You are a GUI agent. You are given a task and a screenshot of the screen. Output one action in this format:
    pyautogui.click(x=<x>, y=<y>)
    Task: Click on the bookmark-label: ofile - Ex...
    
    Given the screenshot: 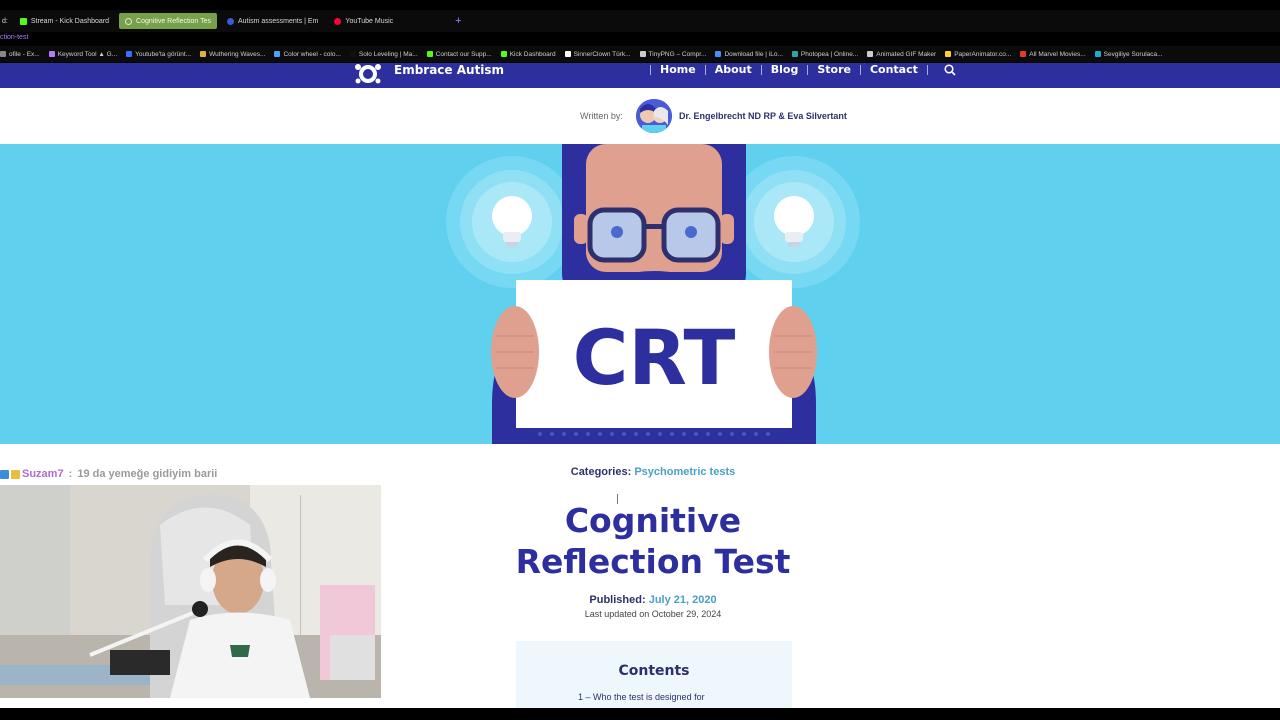 What is the action you would take?
    pyautogui.click(x=24, y=54)
    